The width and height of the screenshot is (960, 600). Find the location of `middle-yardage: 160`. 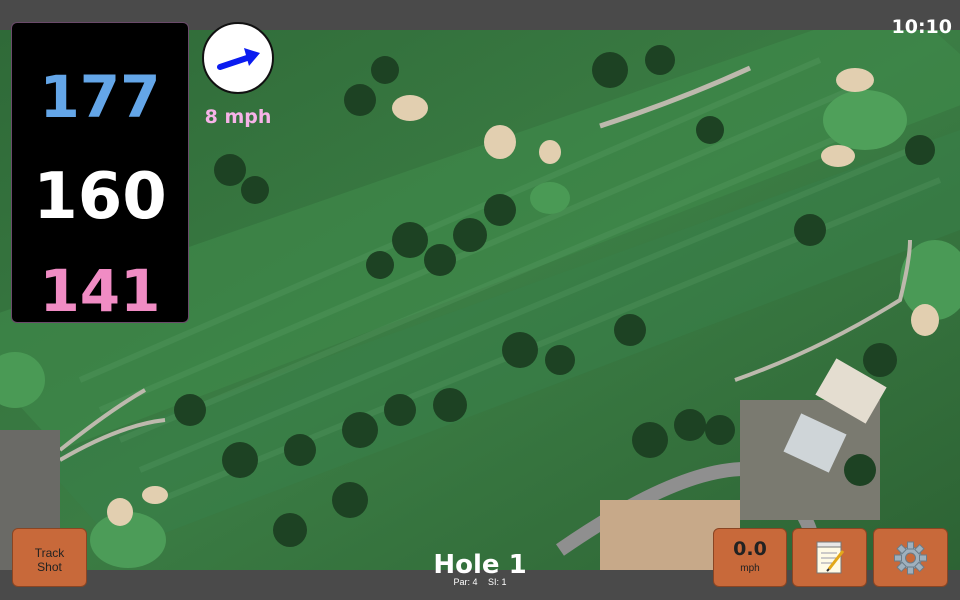

middle-yardage: 160 is located at coordinates (100, 197).